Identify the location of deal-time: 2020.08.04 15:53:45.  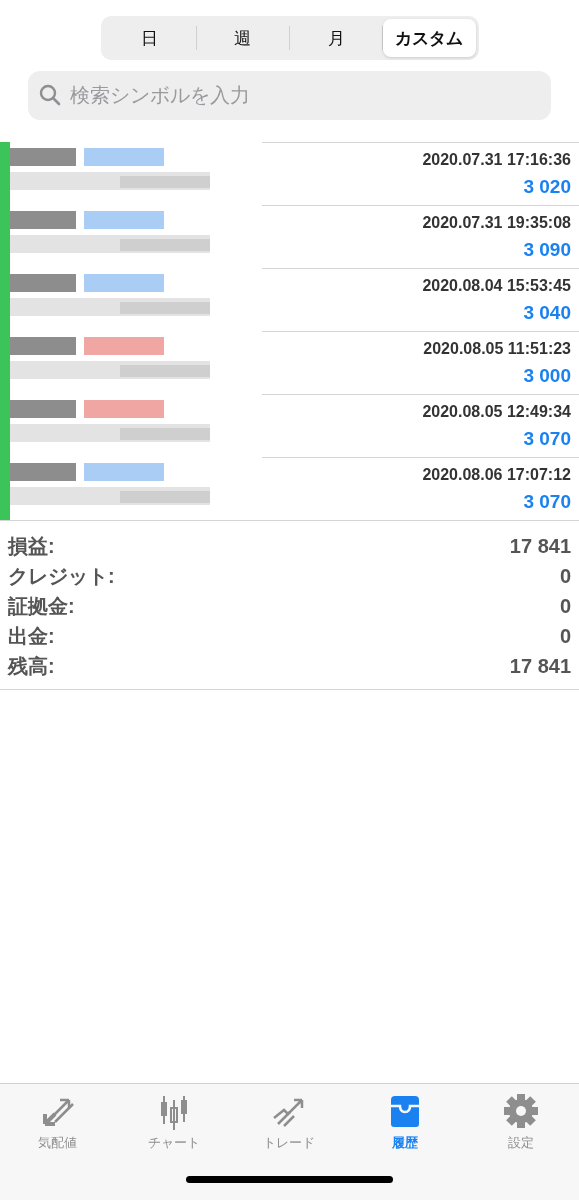
(496, 286).